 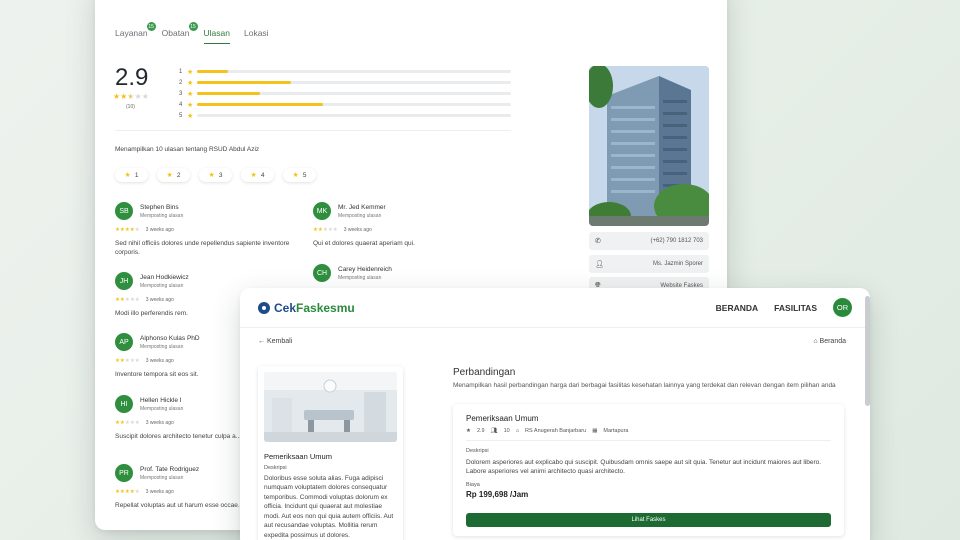 I want to click on user-icon: 👤︎, so click(x=599, y=264).